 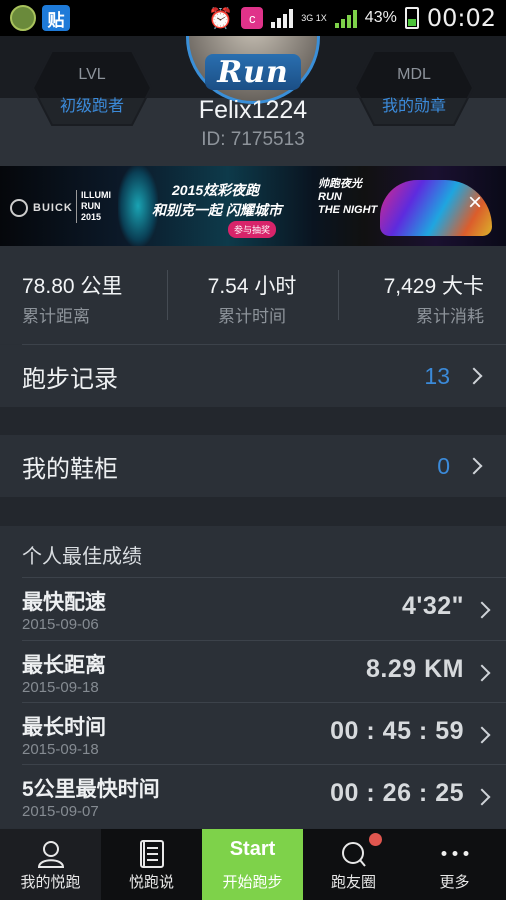 What do you see at coordinates (253, 376) in the screenshot?
I see `running-records-row: 跑步记录 13` at bounding box center [253, 376].